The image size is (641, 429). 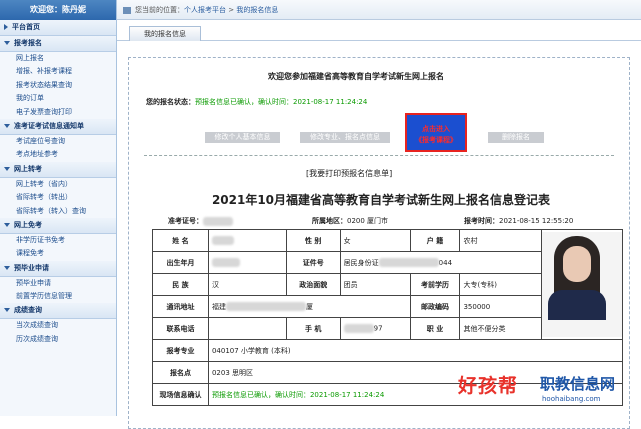 I want to click on print-registration-link: [我要打印预报名信息单], so click(x=349, y=173).